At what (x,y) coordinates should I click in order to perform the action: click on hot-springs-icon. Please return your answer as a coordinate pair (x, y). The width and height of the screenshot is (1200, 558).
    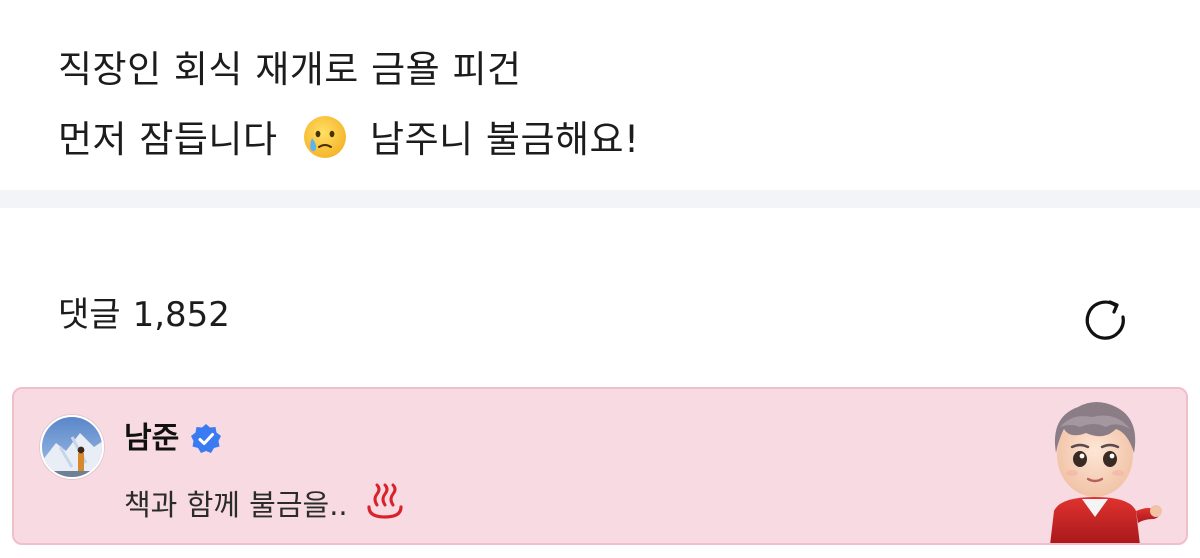
    Looking at the image, I should click on (385, 502).